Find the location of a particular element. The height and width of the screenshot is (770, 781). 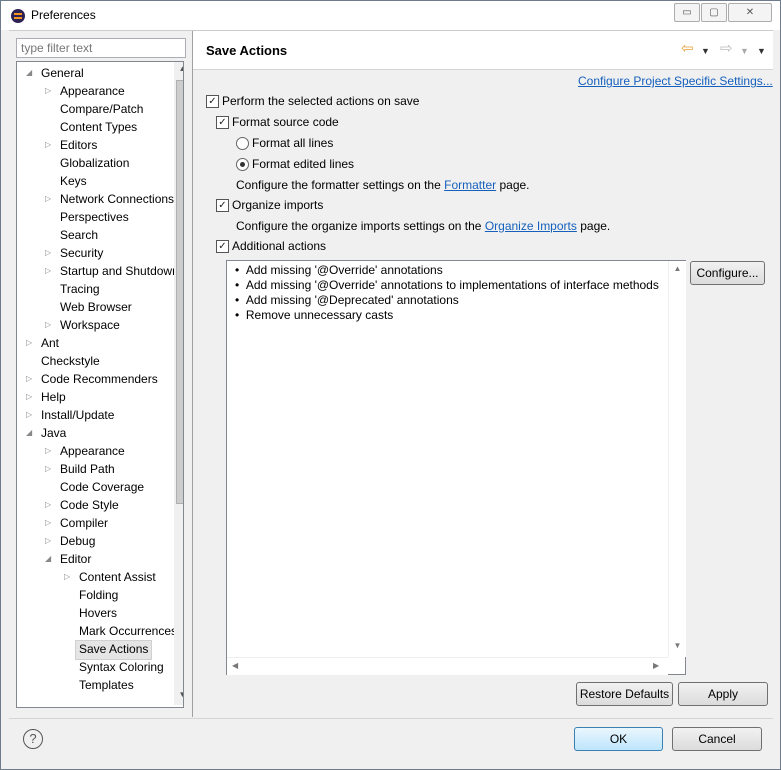

help-icon: ? is located at coordinates (33, 739).